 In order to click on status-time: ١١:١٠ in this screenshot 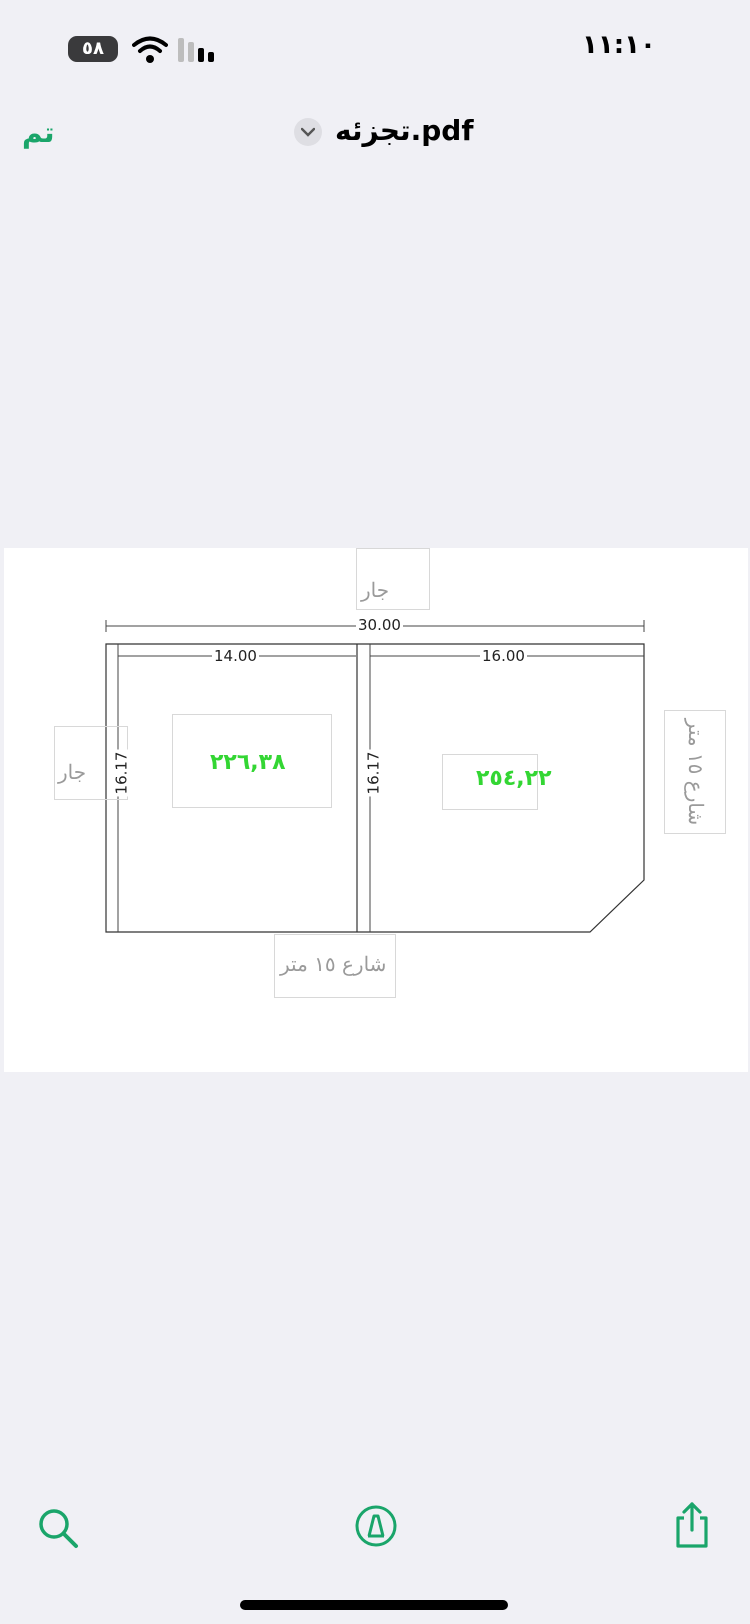, I will do `click(619, 45)`.